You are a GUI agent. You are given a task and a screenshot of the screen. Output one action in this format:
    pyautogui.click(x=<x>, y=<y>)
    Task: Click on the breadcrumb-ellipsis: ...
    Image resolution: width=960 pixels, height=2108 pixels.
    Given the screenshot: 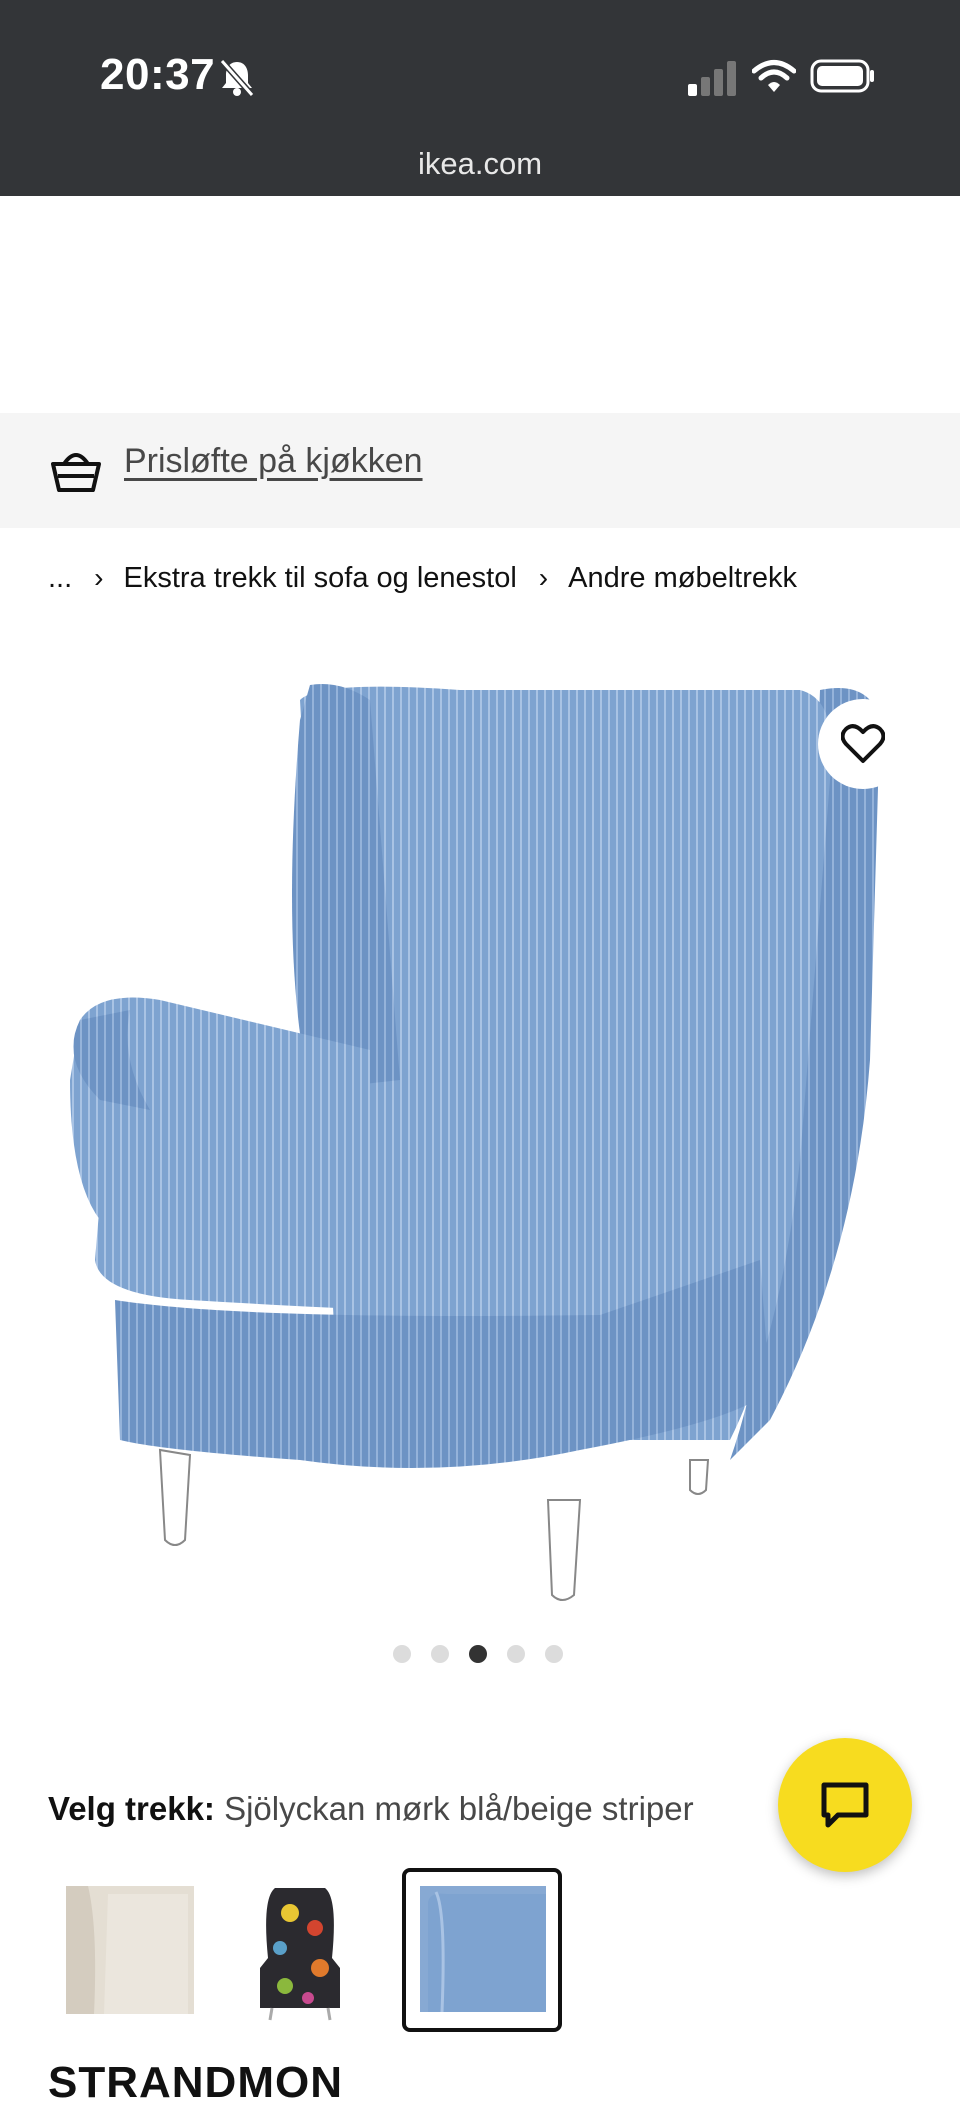 What is the action you would take?
    pyautogui.click(x=60, y=578)
    